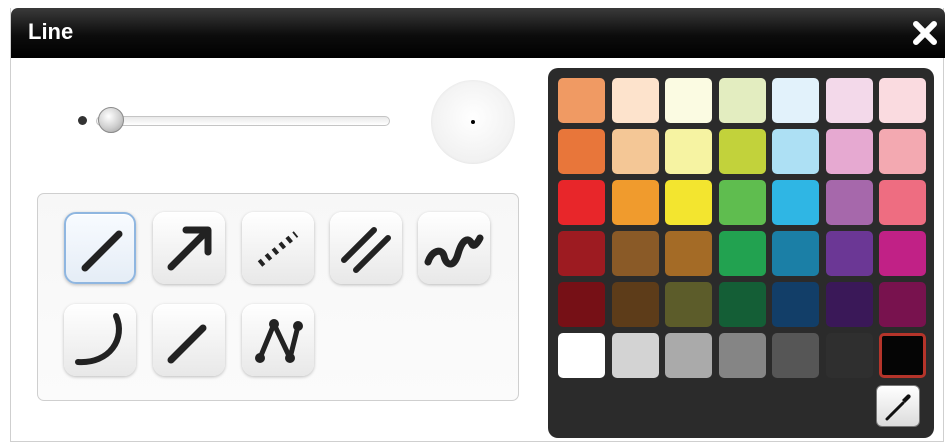  I want to click on freehand-line-icon, so click(454, 251).